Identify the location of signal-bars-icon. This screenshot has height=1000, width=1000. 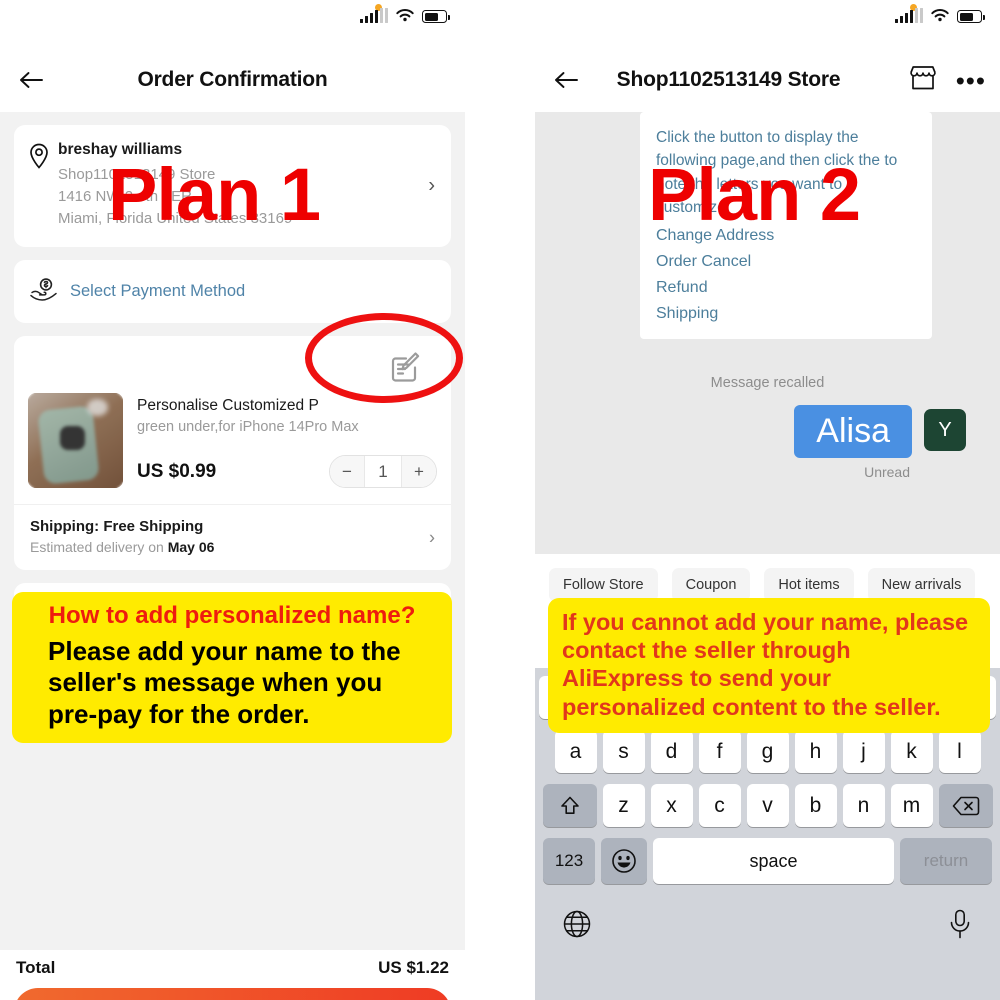
(374, 15).